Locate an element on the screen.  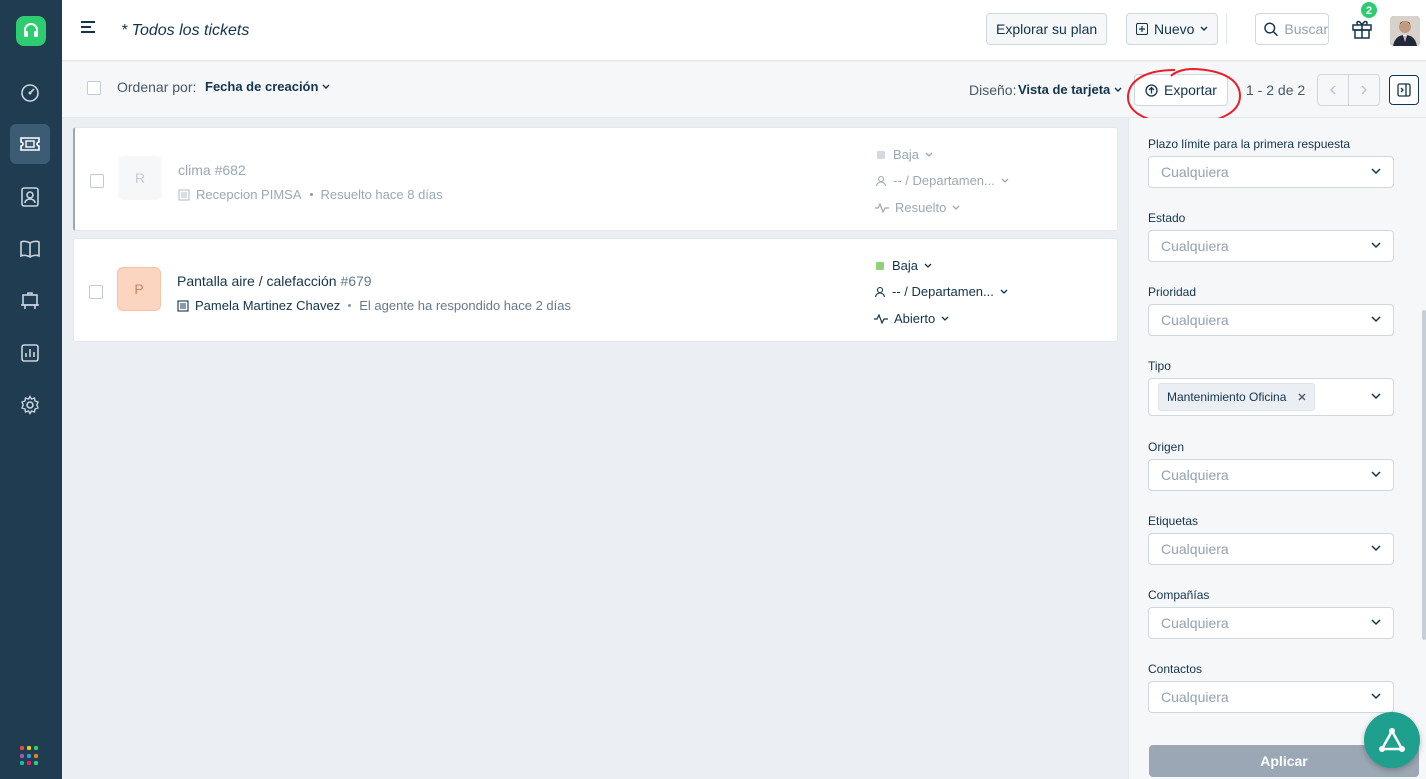
new-button-label: Nuevo is located at coordinates (1174, 29).